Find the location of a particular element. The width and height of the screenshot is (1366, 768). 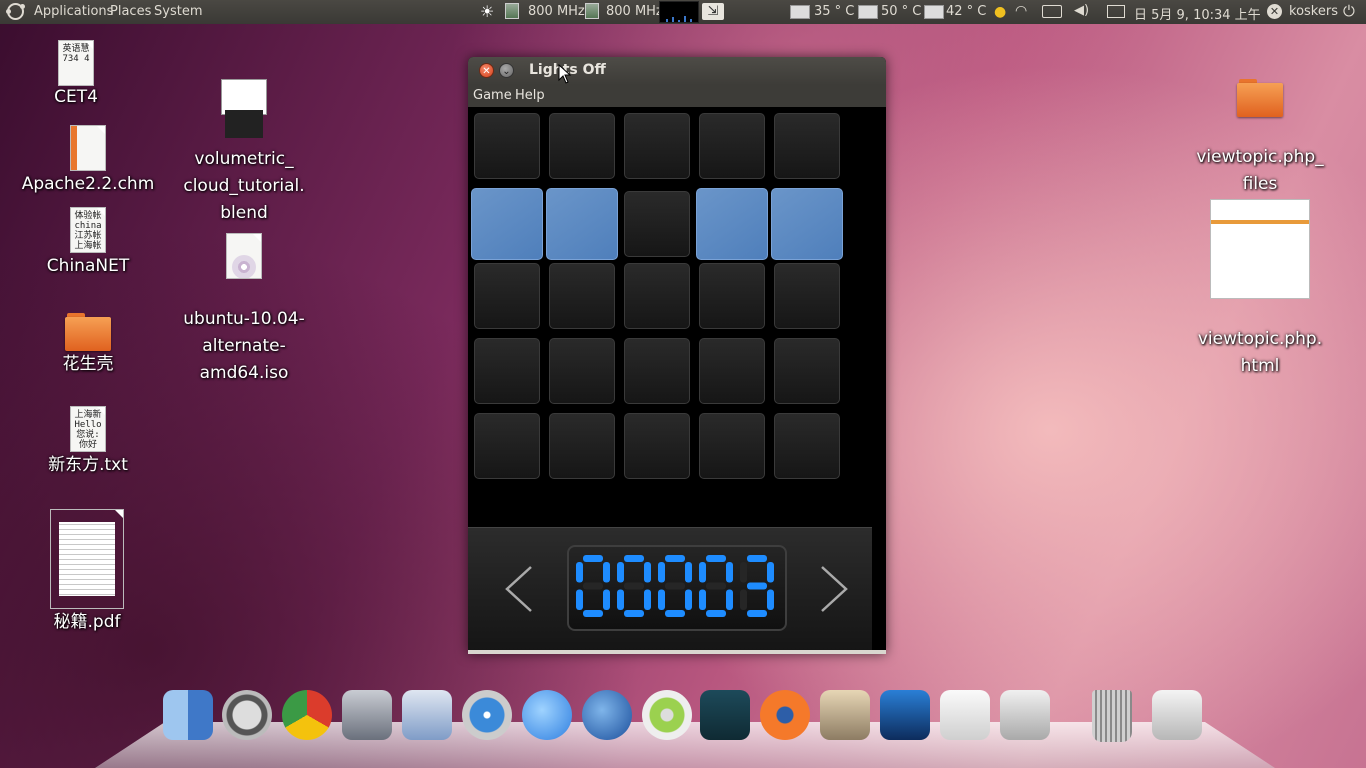

mail-stamp-icon is located at coordinates (427, 715).